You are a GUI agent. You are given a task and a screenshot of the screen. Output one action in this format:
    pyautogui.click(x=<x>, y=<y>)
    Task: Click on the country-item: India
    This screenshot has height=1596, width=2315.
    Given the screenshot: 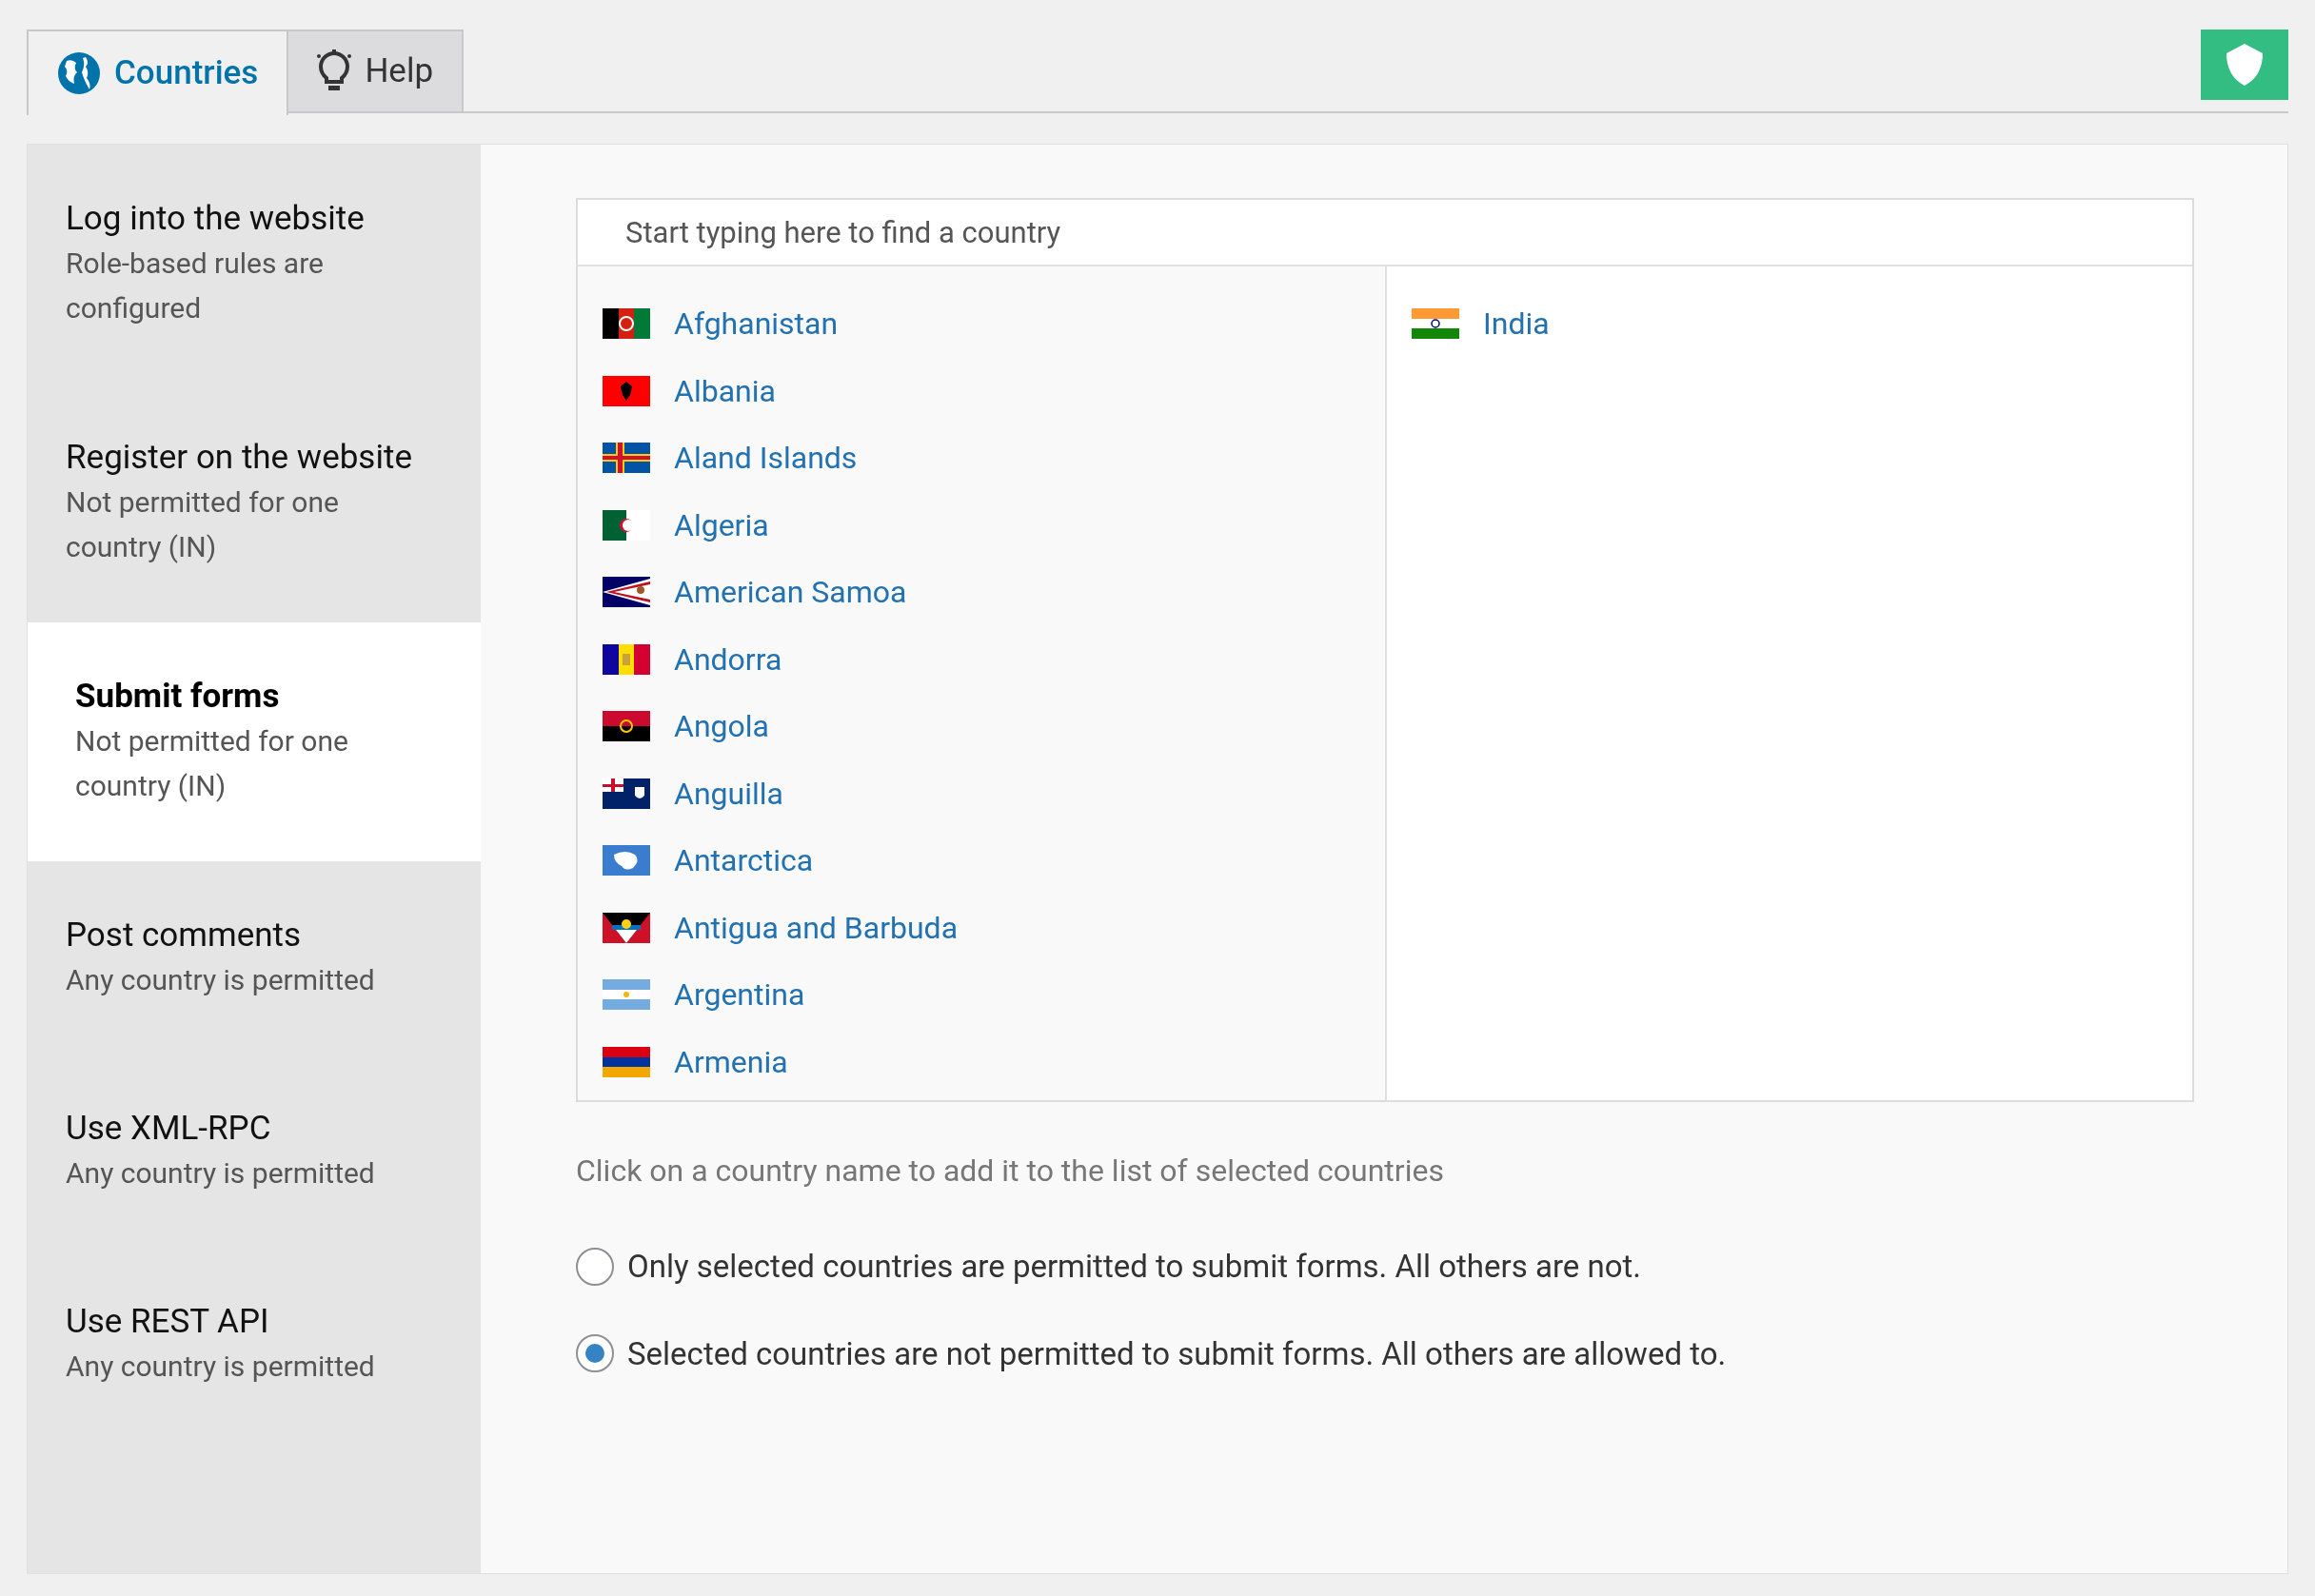 What is the action you would take?
    pyautogui.click(x=1789, y=324)
    